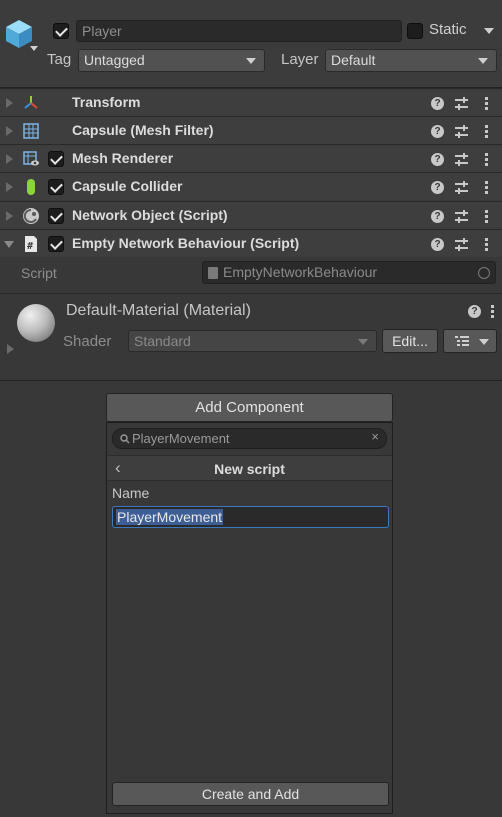  I want to click on add-component-button: Add Component, so click(249, 407).